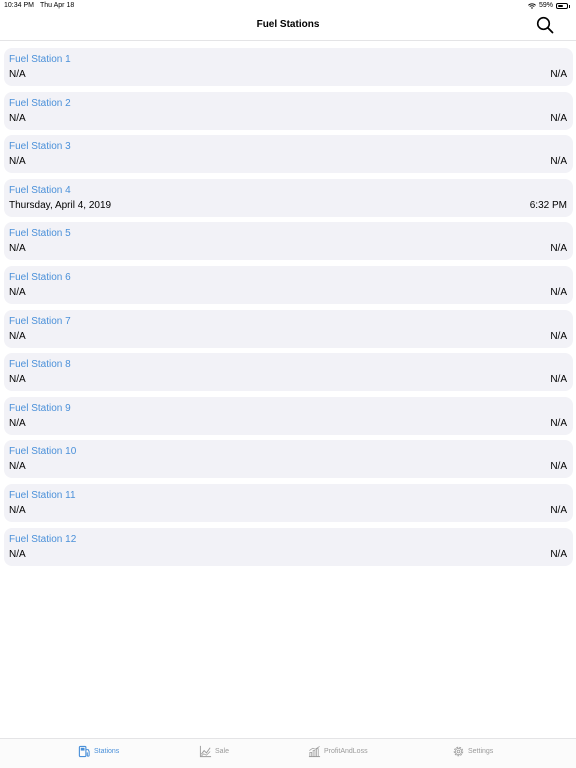 This screenshot has height=768, width=576. Describe the element at coordinates (43, 452) in the screenshot. I see `station-name: Fuel Station 10` at that location.